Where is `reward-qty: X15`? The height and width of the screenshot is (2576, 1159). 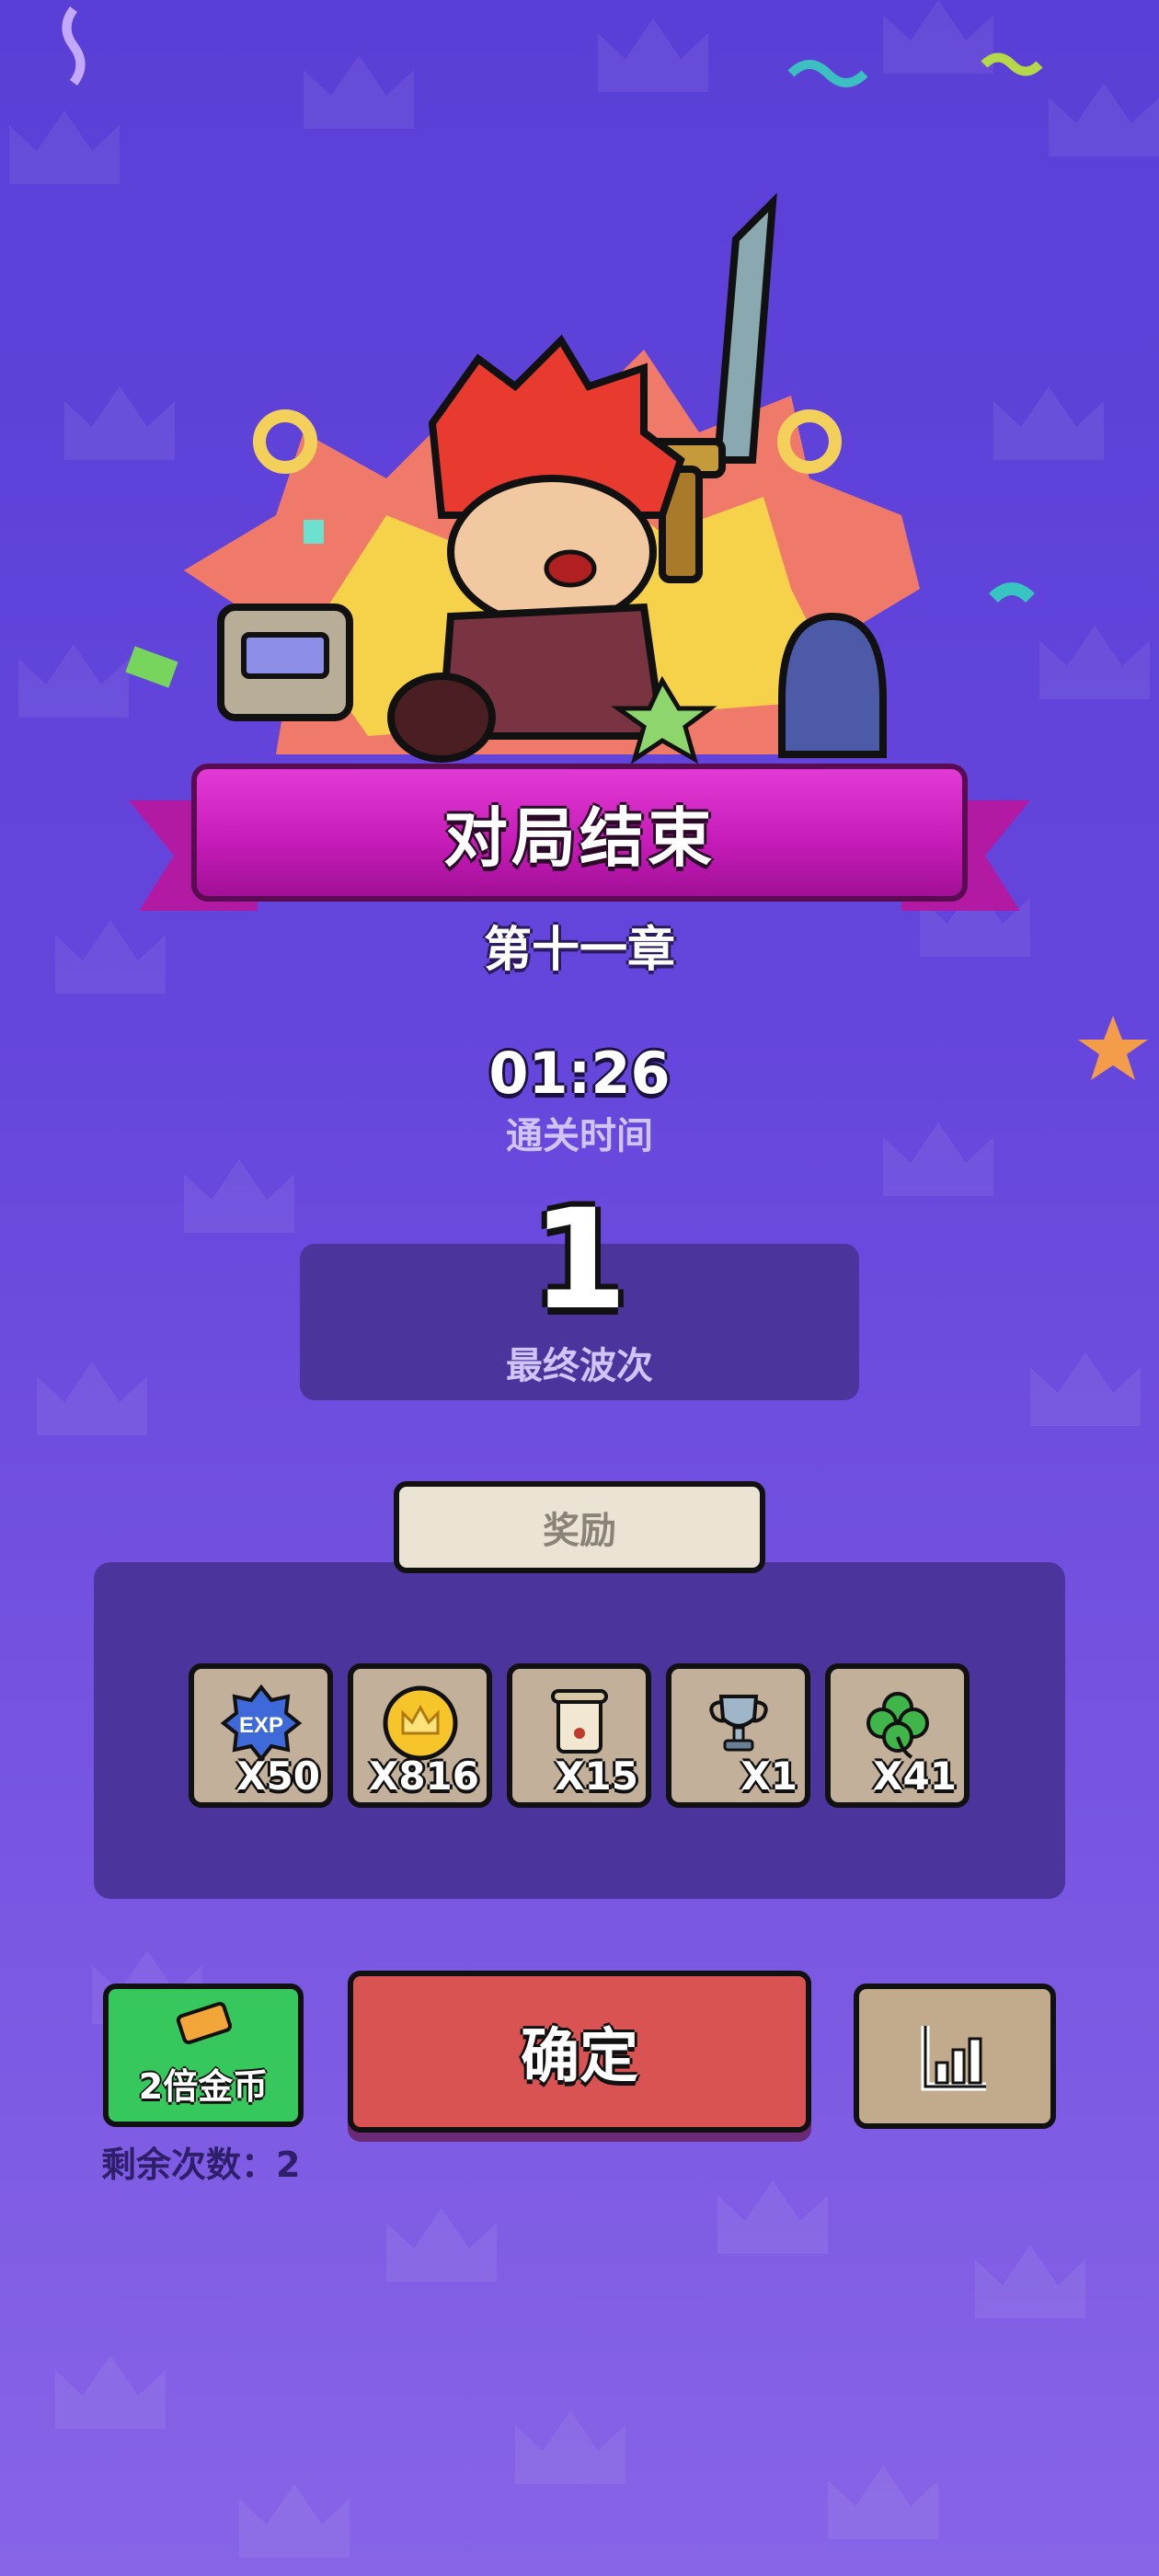 reward-qty: X15 is located at coordinates (596, 1776).